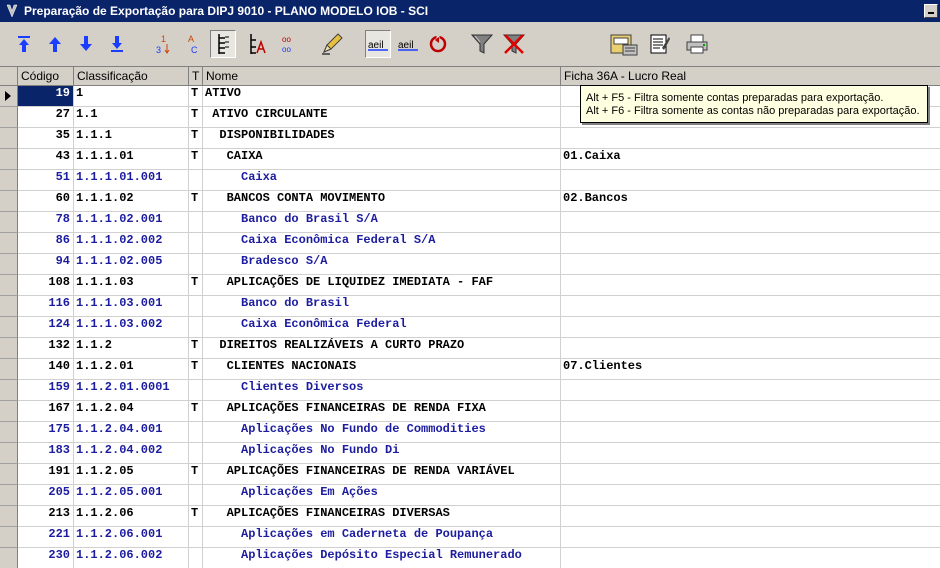  Describe the element at coordinates (382, 76) in the screenshot. I see `column-header-name: Nome` at that location.